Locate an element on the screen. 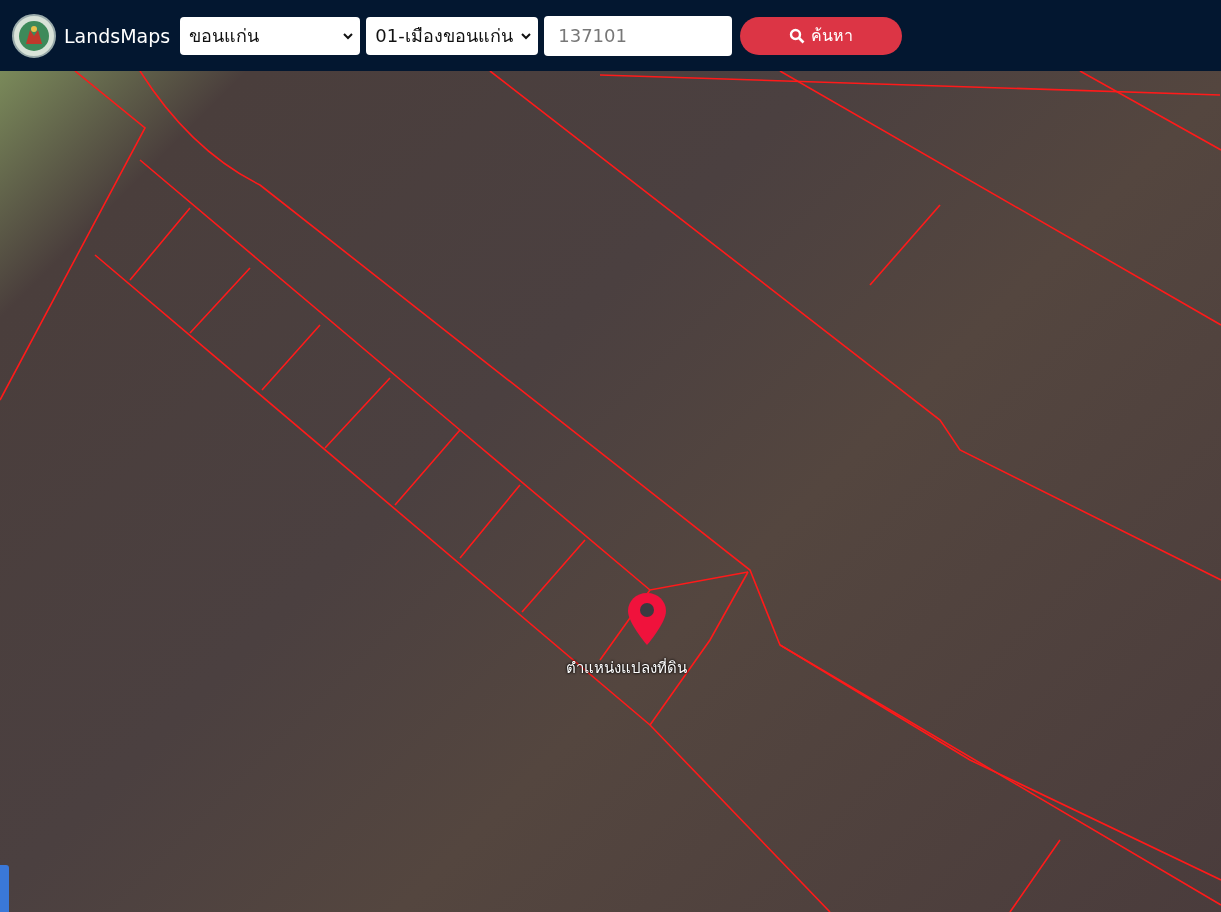 Image resolution: width=1221 pixels, height=912 pixels. district-select: 01-เมืองขอนแก่น is located at coordinates (452, 35).